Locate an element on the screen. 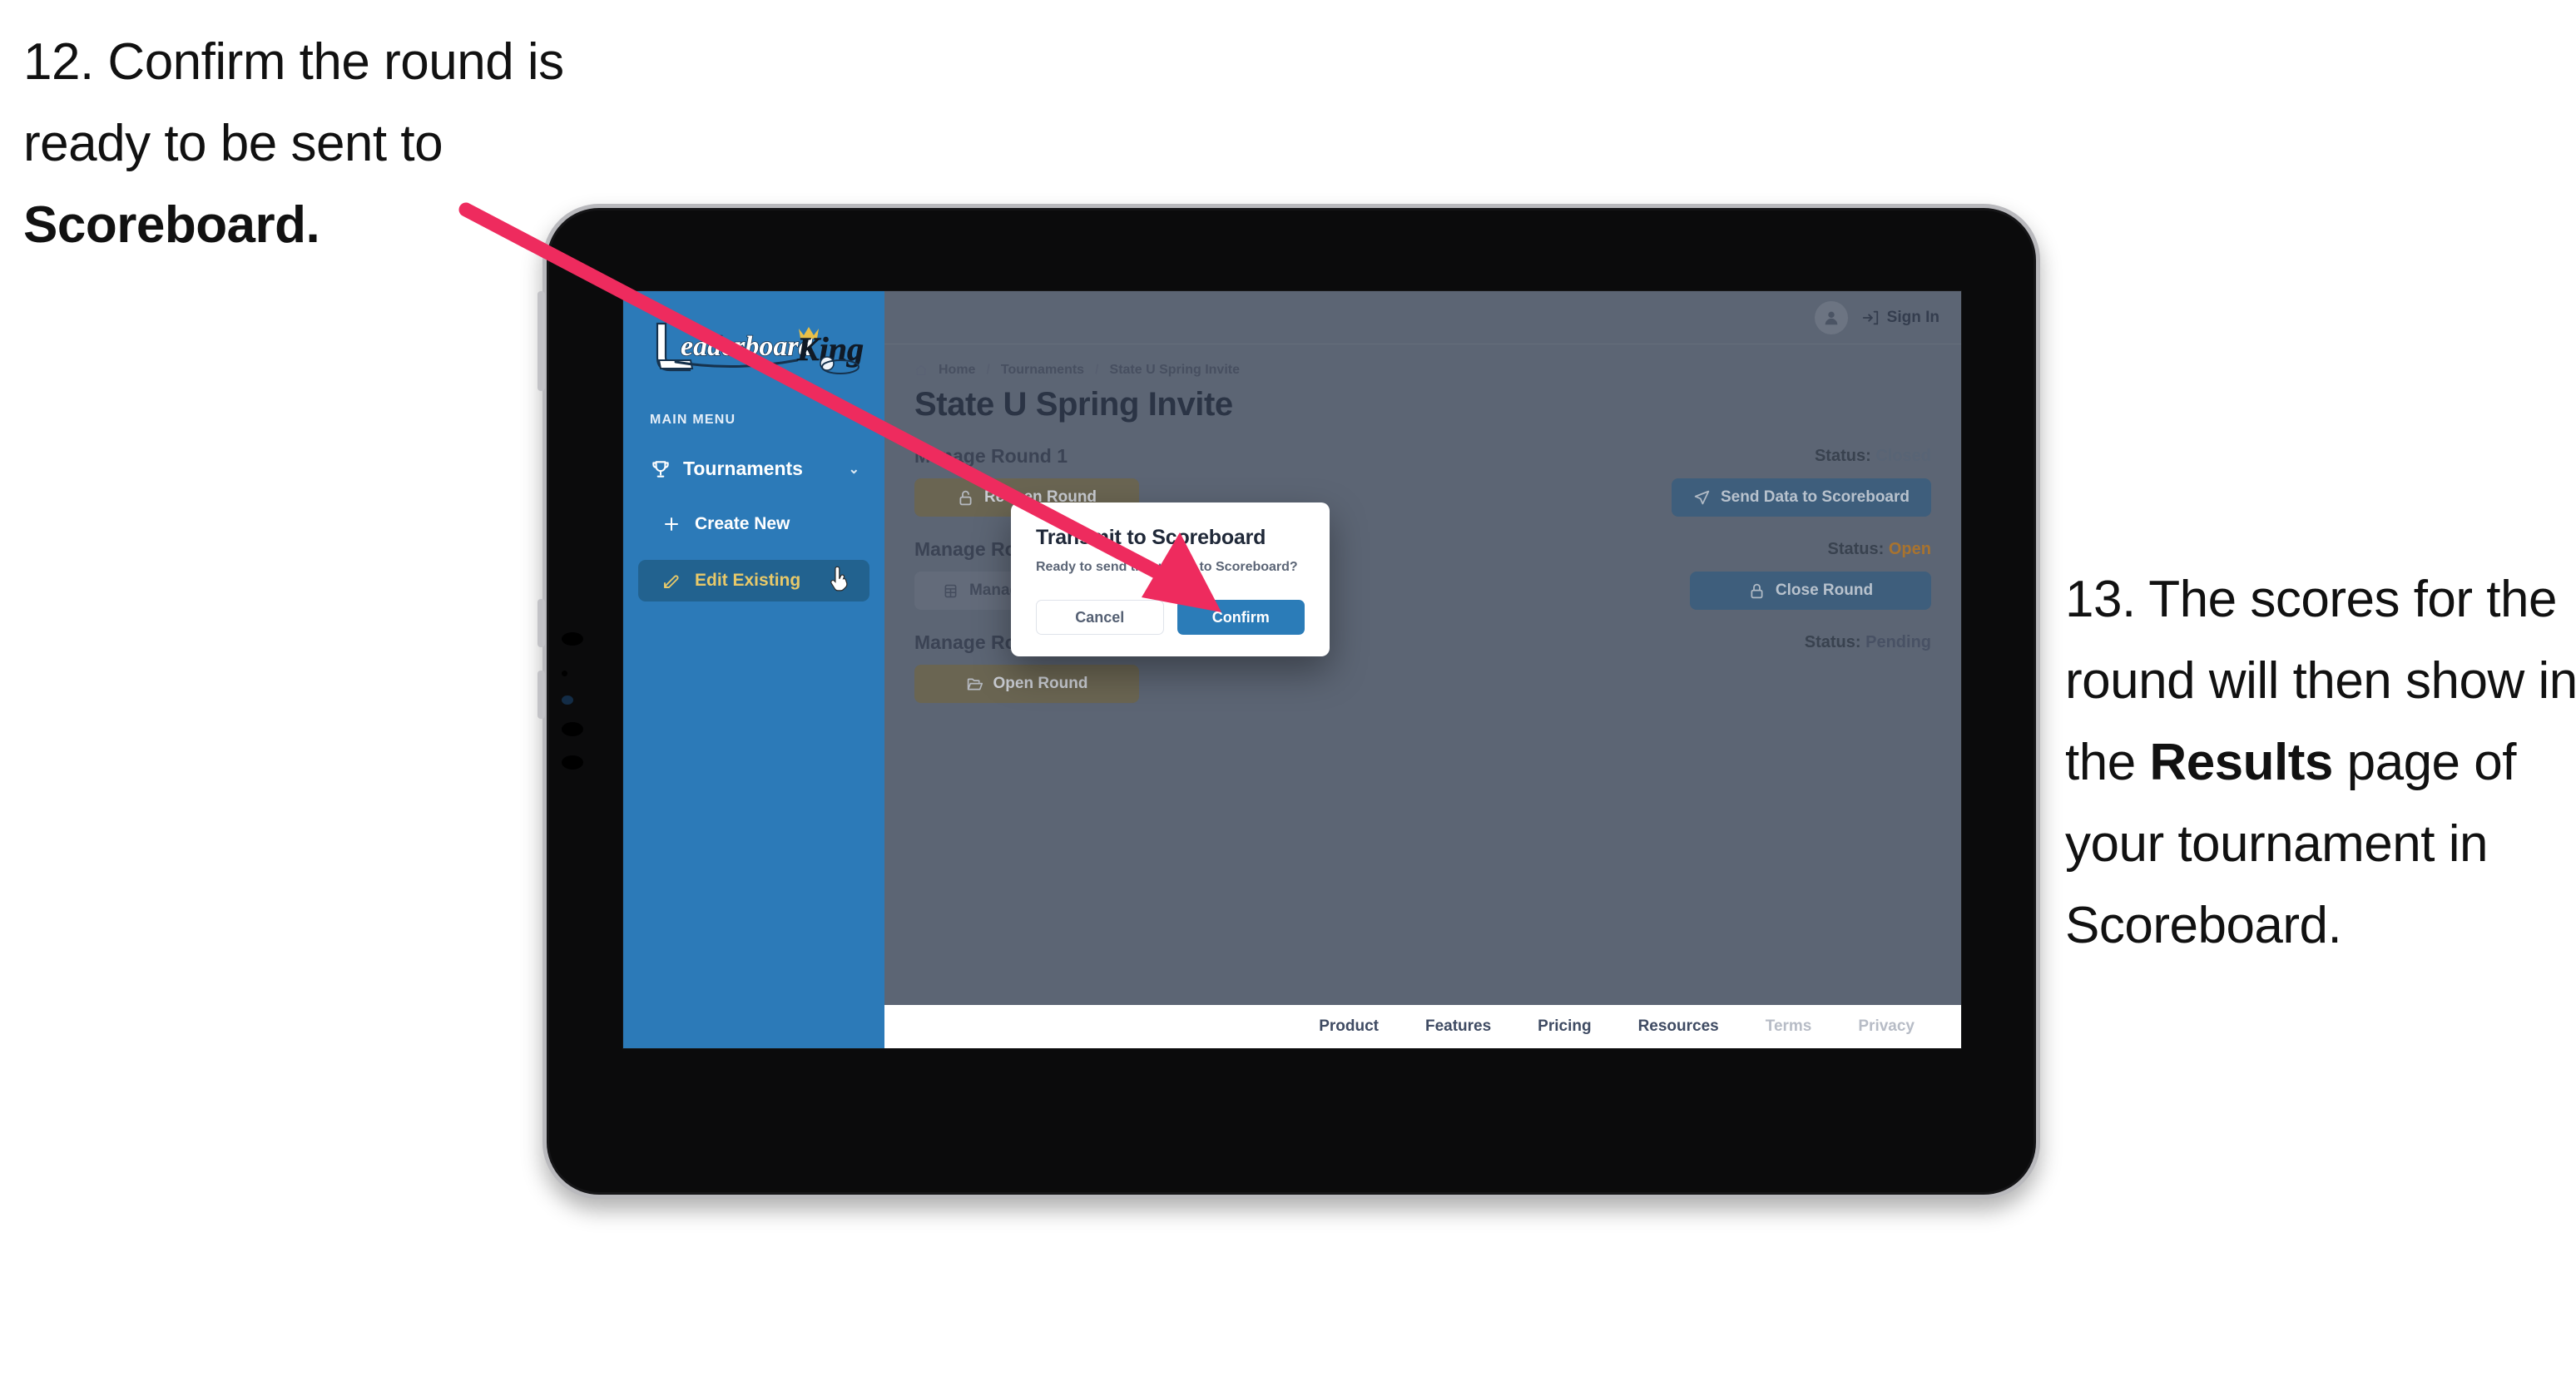 The width and height of the screenshot is (2576, 1386). cancel-button: Cancel is located at coordinates (1100, 617).